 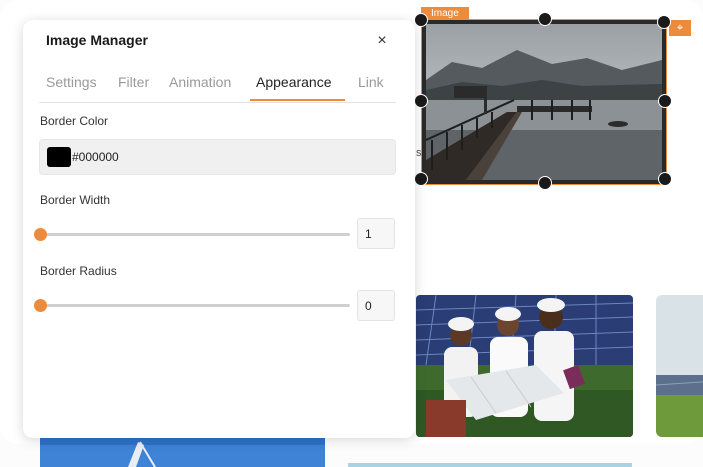 What do you see at coordinates (192, 305) in the screenshot?
I see `border-radius-slider` at bounding box center [192, 305].